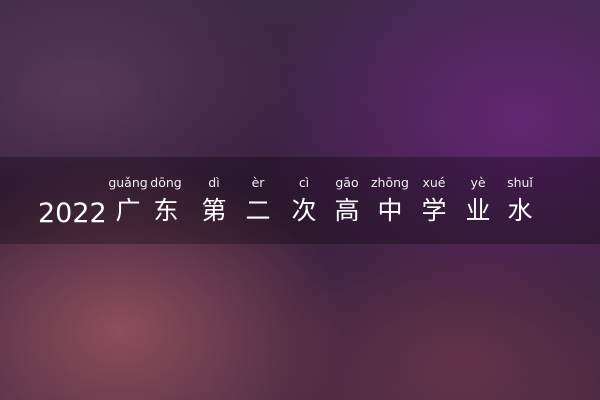  Describe the element at coordinates (128, 210) in the screenshot. I see `hanzi: 广` at that location.